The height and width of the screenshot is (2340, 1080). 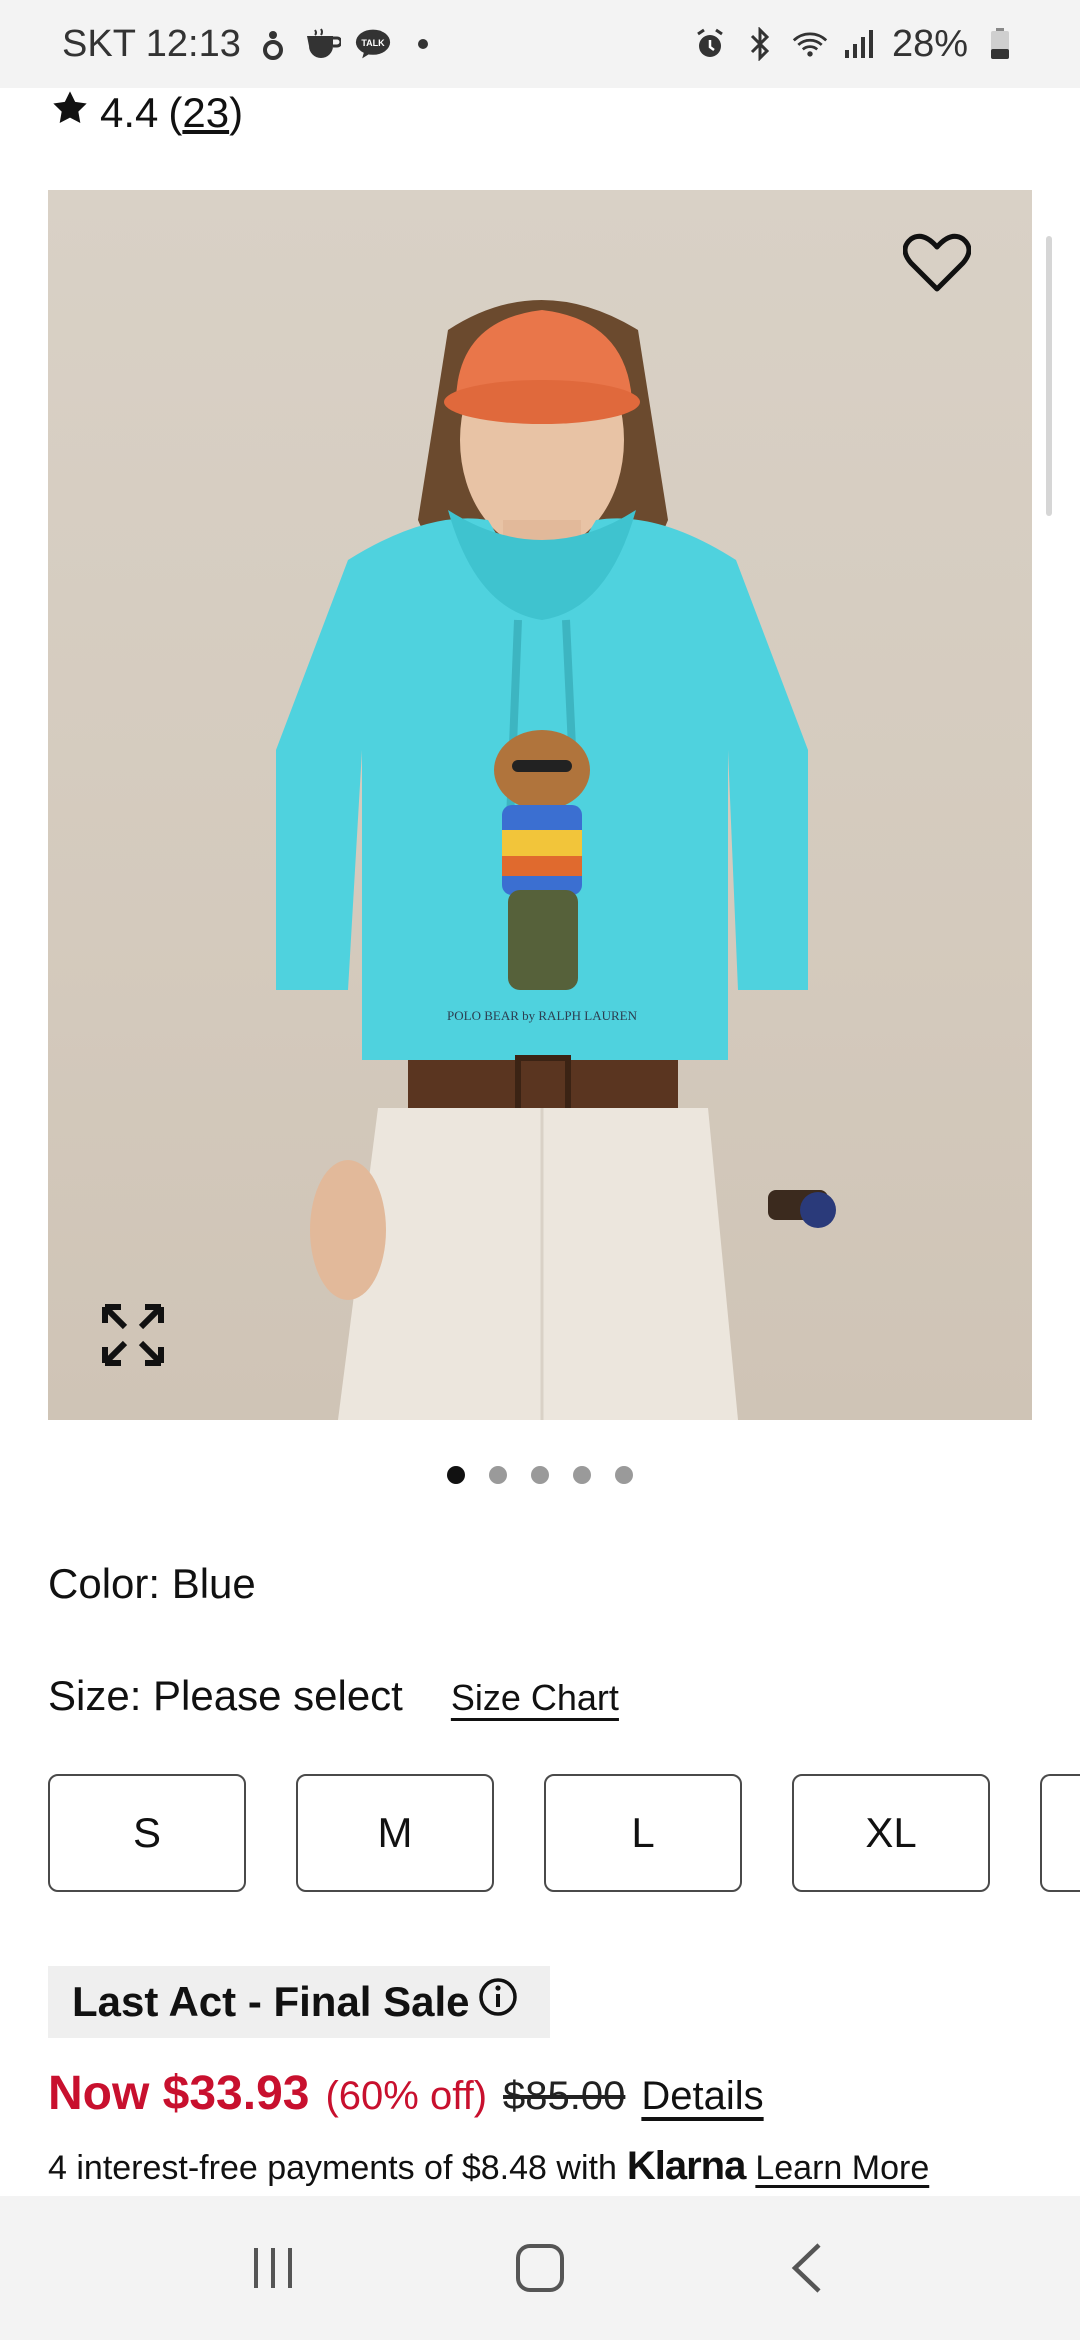 What do you see at coordinates (323, 44) in the screenshot?
I see `coffee-icon` at bounding box center [323, 44].